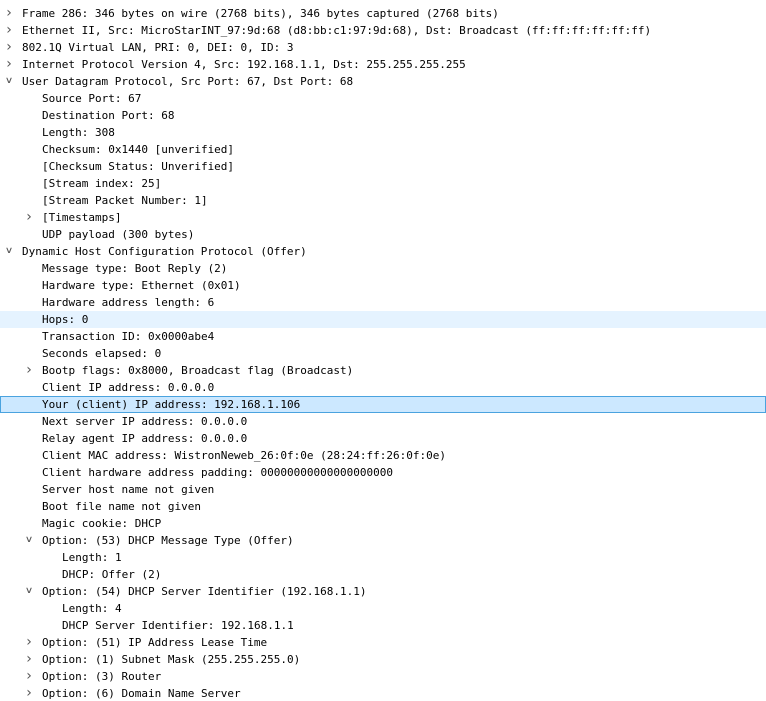 This screenshot has width=766, height=701. What do you see at coordinates (128, 489) in the screenshot?
I see `tree-row-label: Server host name not given` at bounding box center [128, 489].